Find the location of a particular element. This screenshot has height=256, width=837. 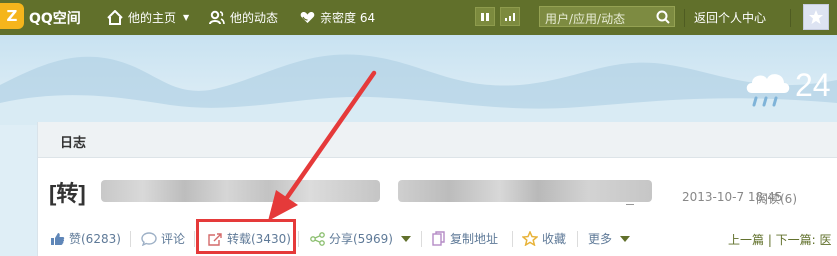

temperature-readout: 24 is located at coordinates (813, 85).